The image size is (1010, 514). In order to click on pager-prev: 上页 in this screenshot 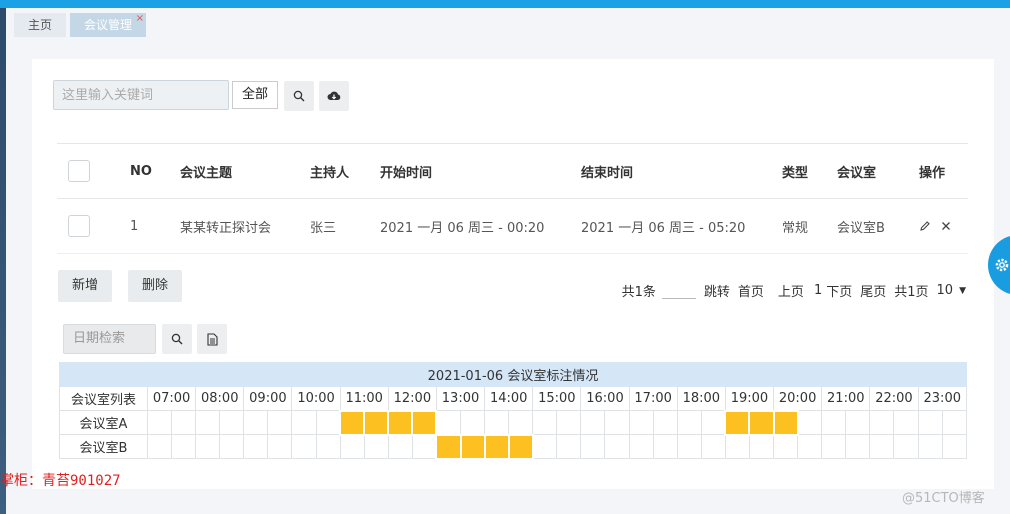, I will do `click(791, 290)`.